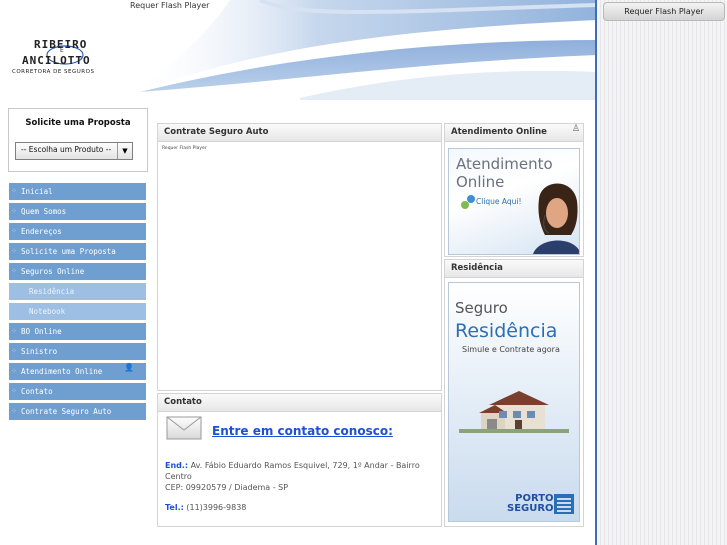 Image resolution: width=727 pixels, height=545 pixels. I want to click on envelope-icon, so click(184, 428).